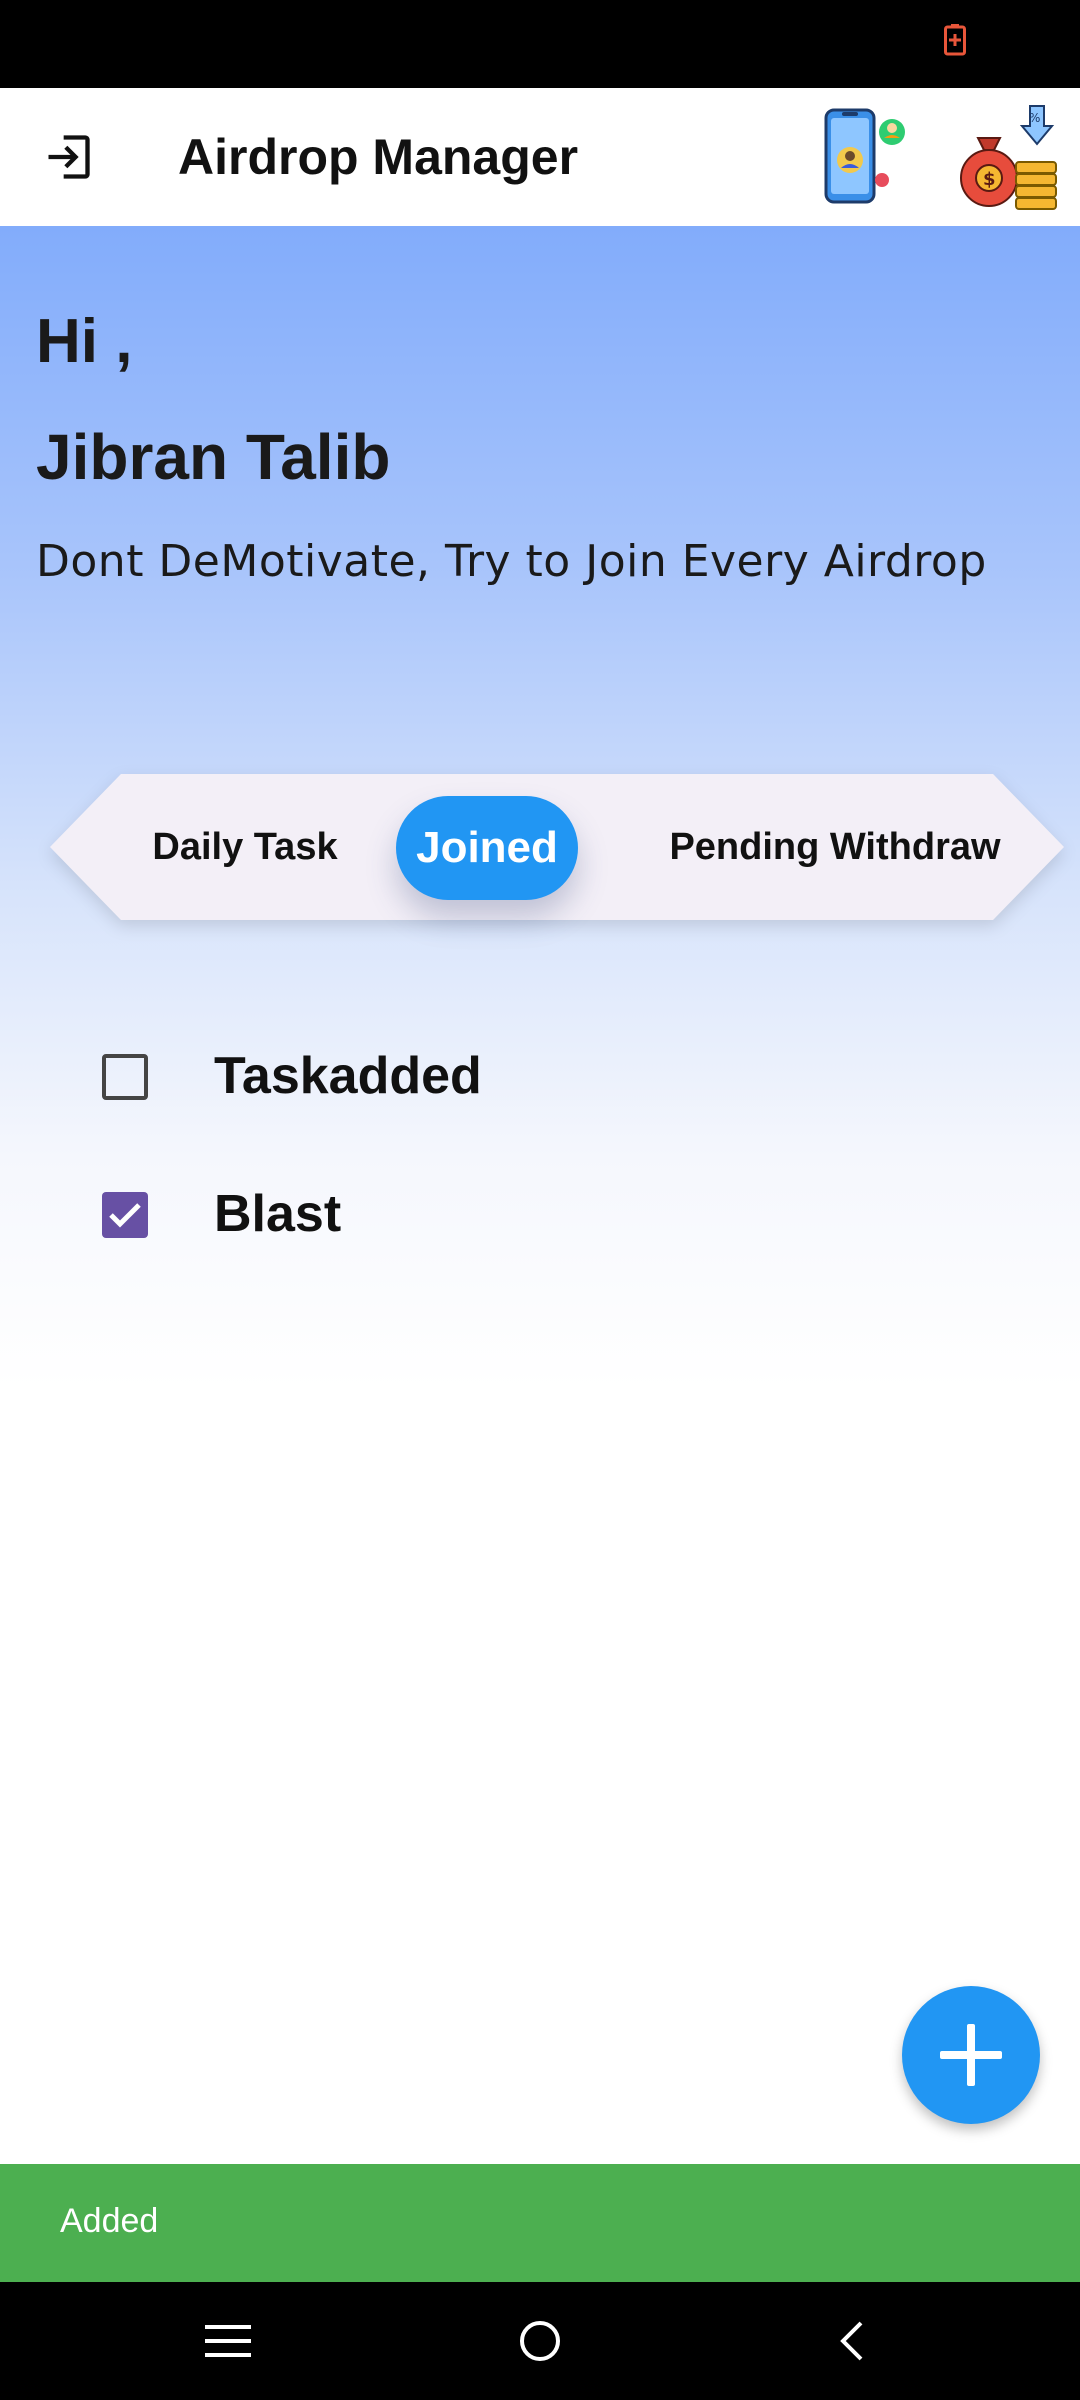 The image size is (1080, 2400). What do you see at coordinates (540, 1079) in the screenshot?
I see `task-item: Taskadded` at bounding box center [540, 1079].